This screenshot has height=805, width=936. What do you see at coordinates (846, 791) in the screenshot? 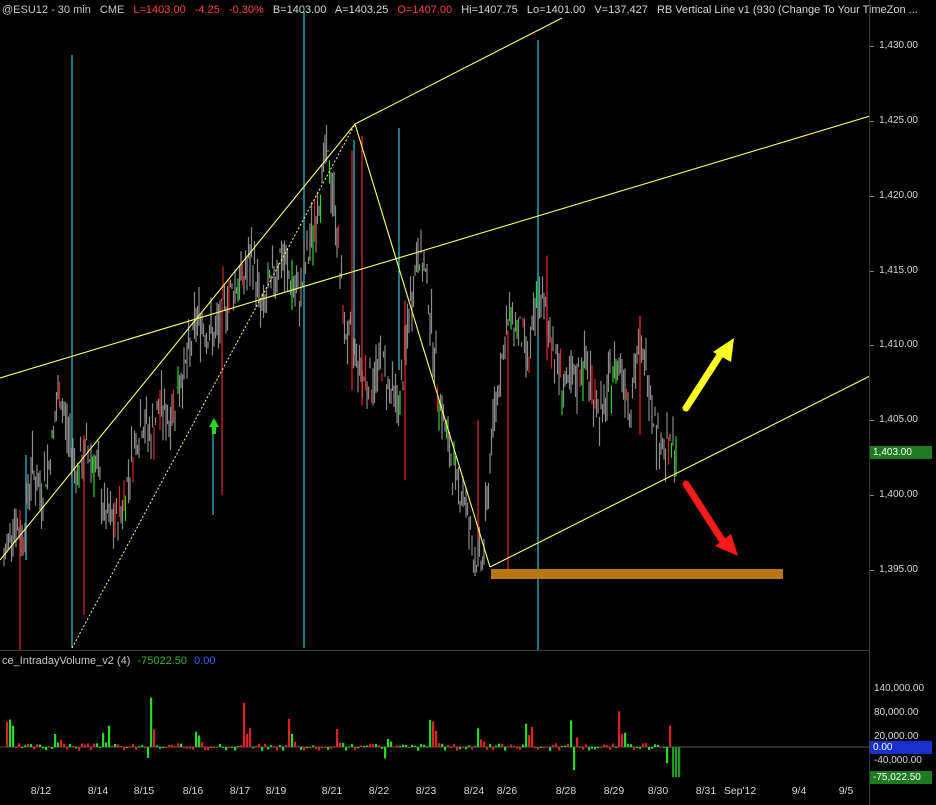
I see `date-axis-label: 9/5` at bounding box center [846, 791].